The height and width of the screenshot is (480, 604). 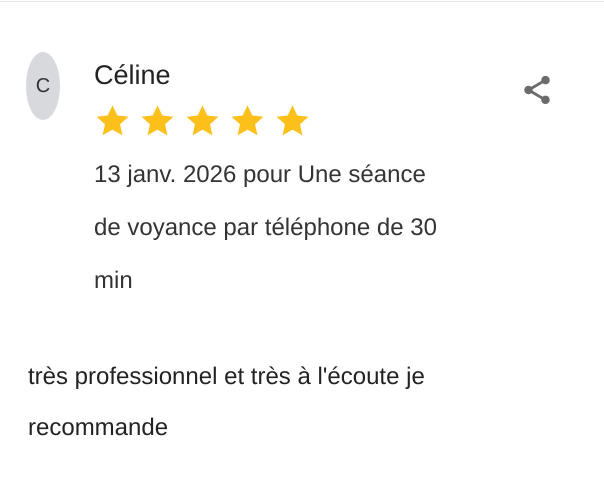 I want to click on reviewer-name: Céline, so click(x=133, y=75).